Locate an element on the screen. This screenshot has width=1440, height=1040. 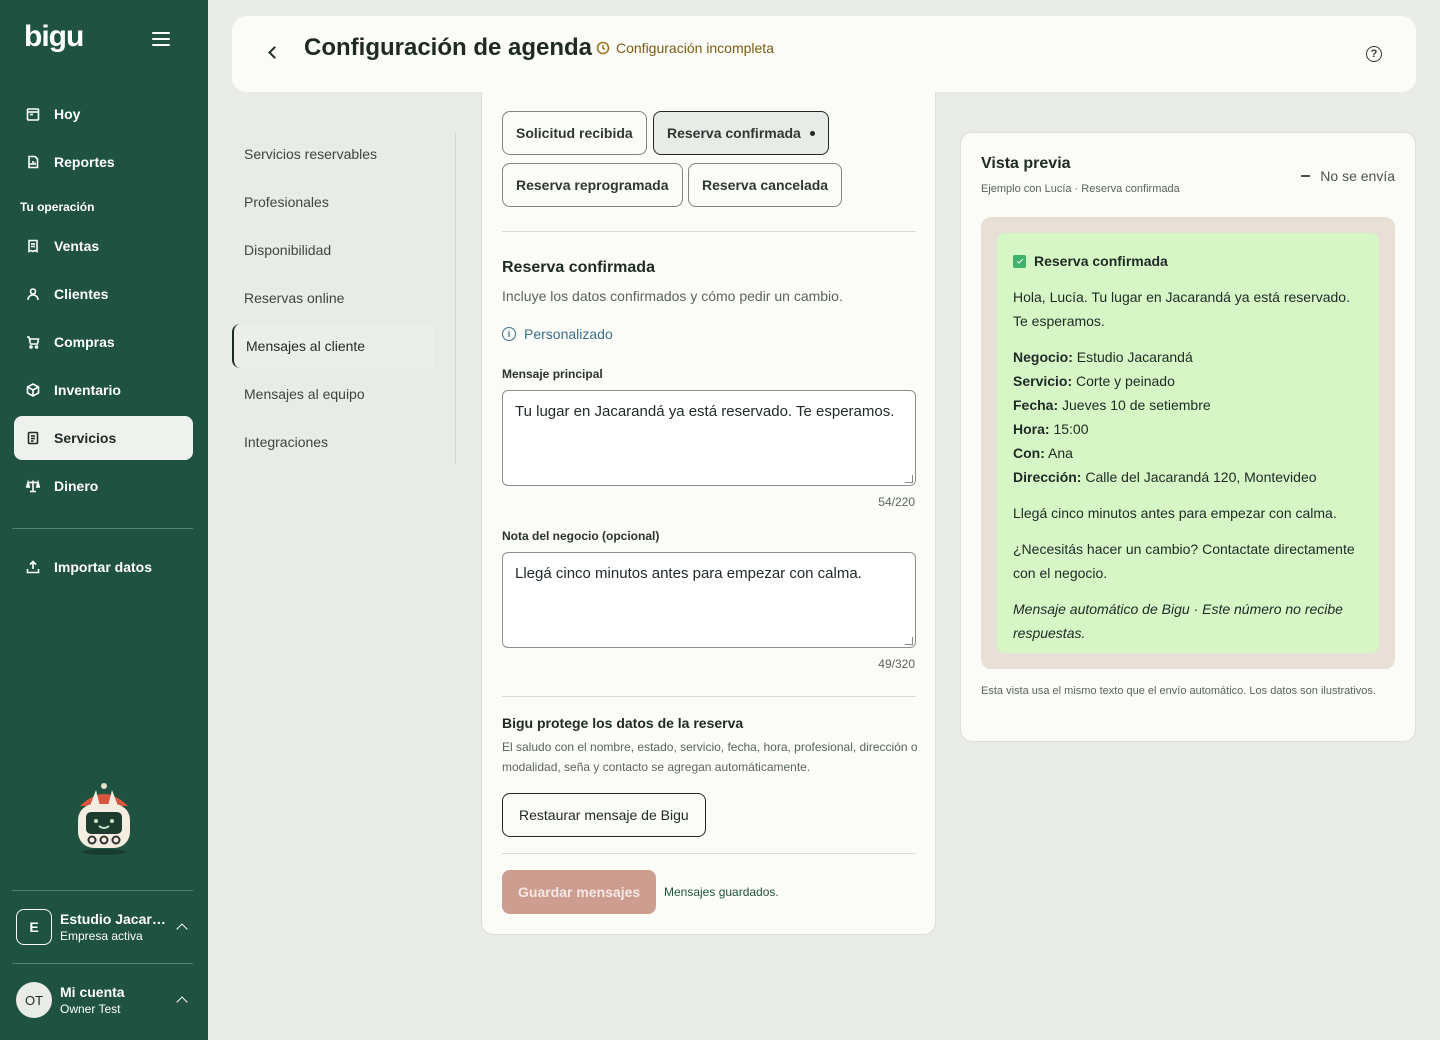
restore-button: Restaurar mensaje de Bigu is located at coordinates (604, 815).